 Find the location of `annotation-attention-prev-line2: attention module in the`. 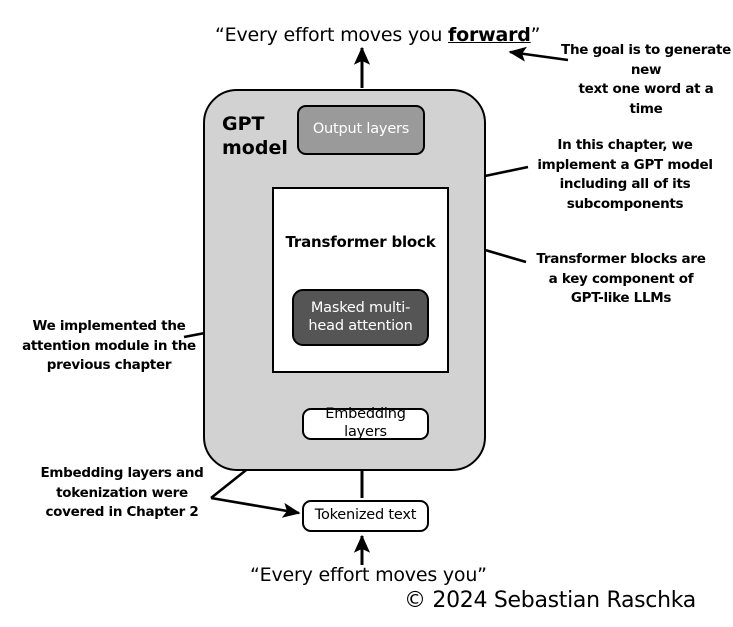

annotation-attention-prev-line2: attention module in the is located at coordinates (109, 345).